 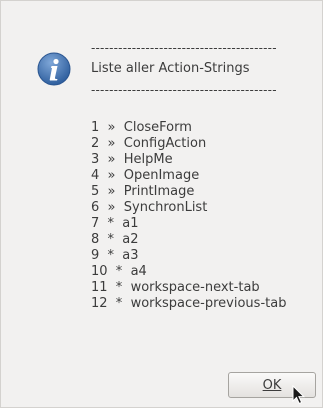 I want to click on list-item: 11 * workspace-next-tab, so click(x=175, y=287).